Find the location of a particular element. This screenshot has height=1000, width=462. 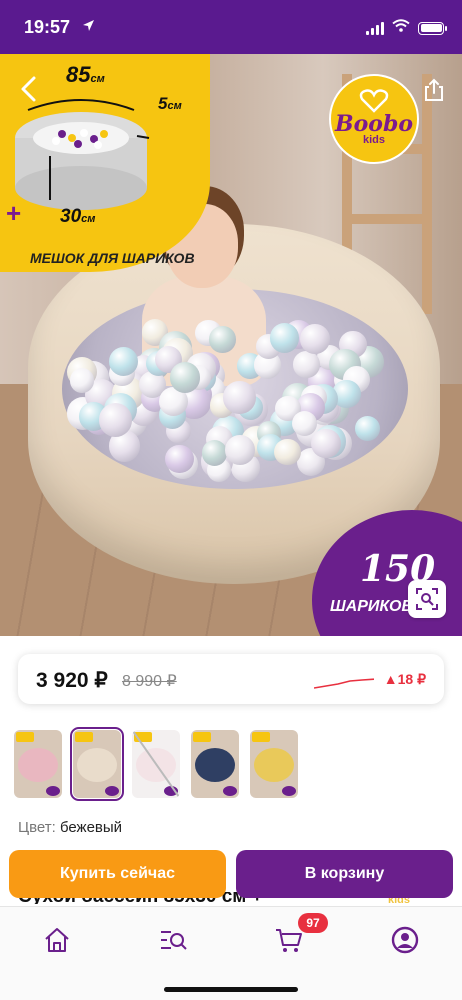

share-icon is located at coordinates (434, 89).